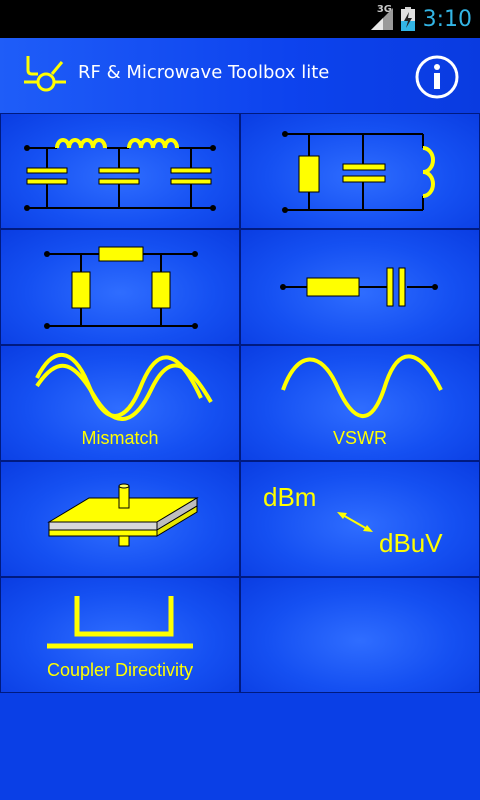 The width and height of the screenshot is (480, 800). What do you see at coordinates (120, 438) in the screenshot?
I see `mismatch-label: Mismatch` at bounding box center [120, 438].